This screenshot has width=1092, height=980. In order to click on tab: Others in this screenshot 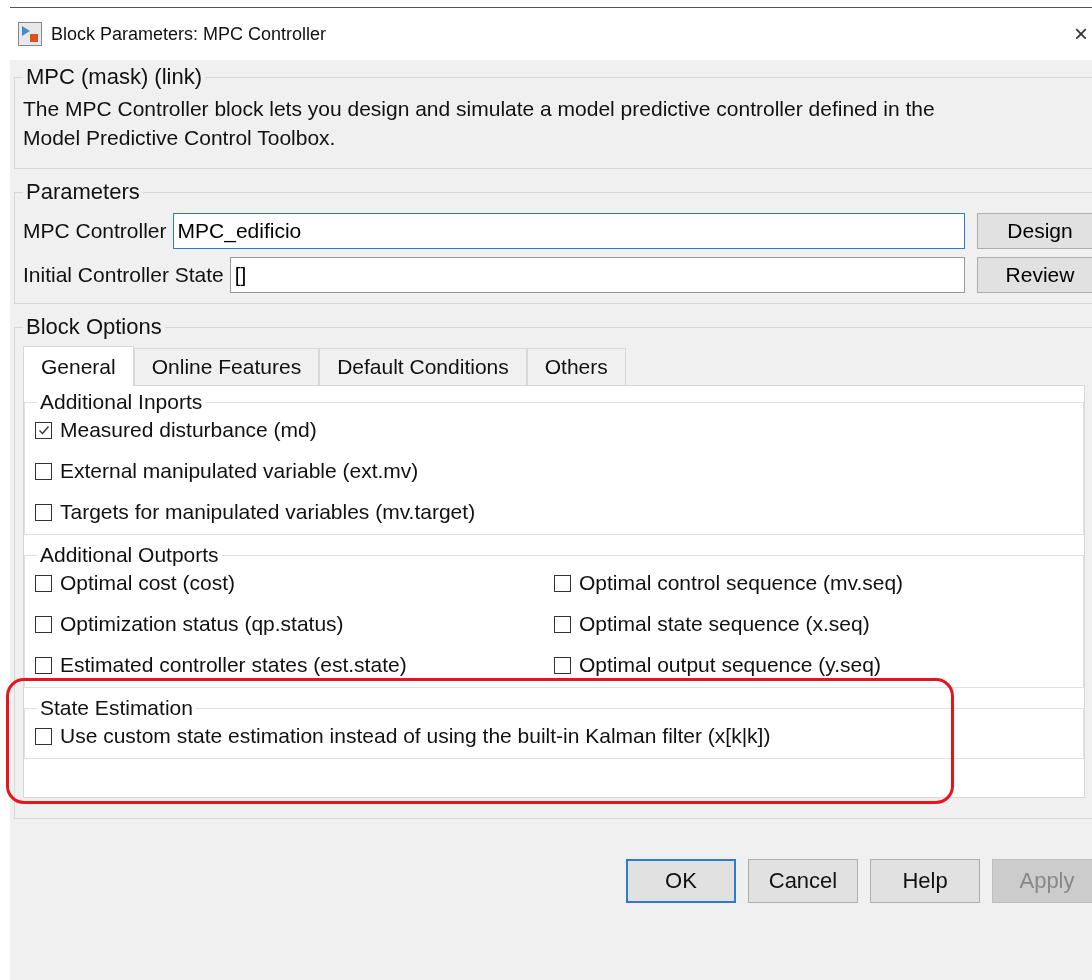, I will do `click(576, 366)`.